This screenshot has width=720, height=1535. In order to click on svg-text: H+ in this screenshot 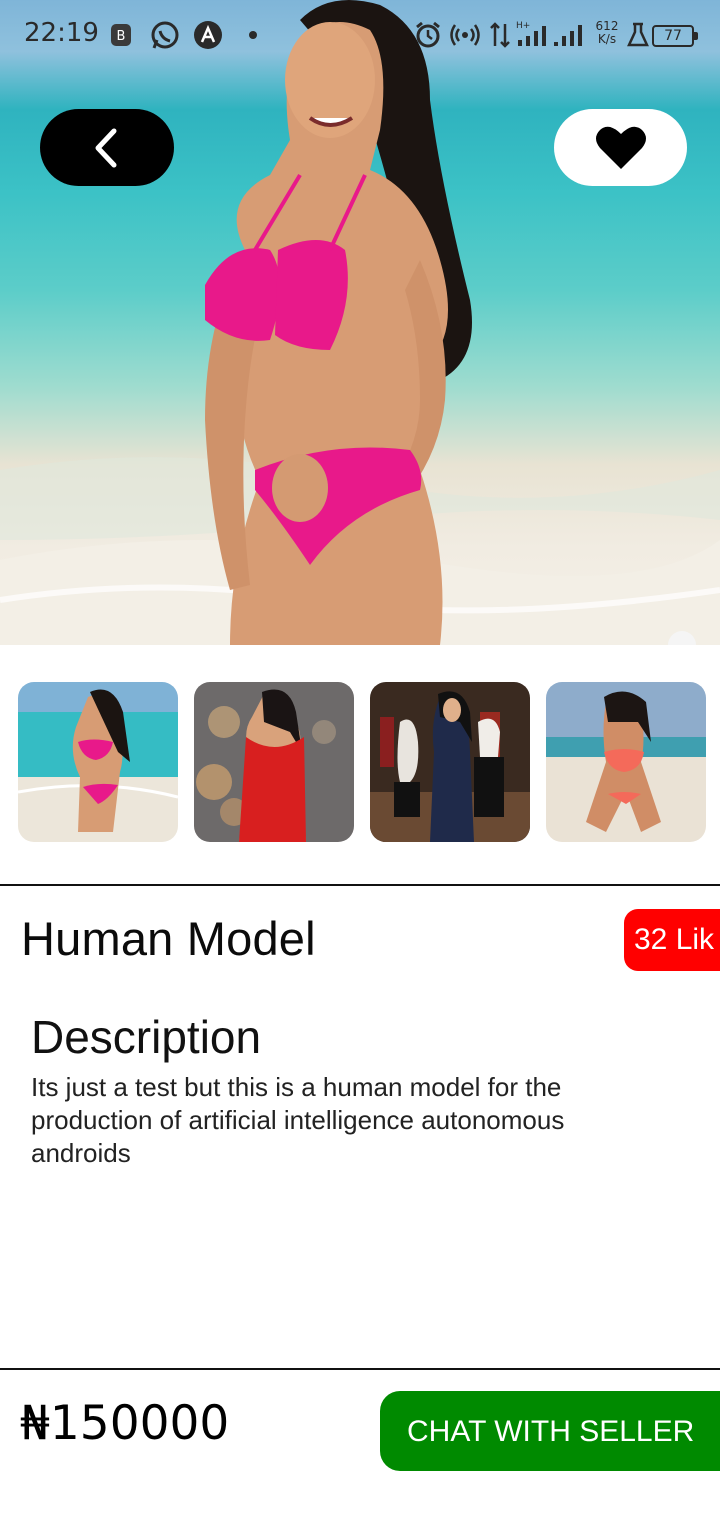, I will do `click(523, 26)`.